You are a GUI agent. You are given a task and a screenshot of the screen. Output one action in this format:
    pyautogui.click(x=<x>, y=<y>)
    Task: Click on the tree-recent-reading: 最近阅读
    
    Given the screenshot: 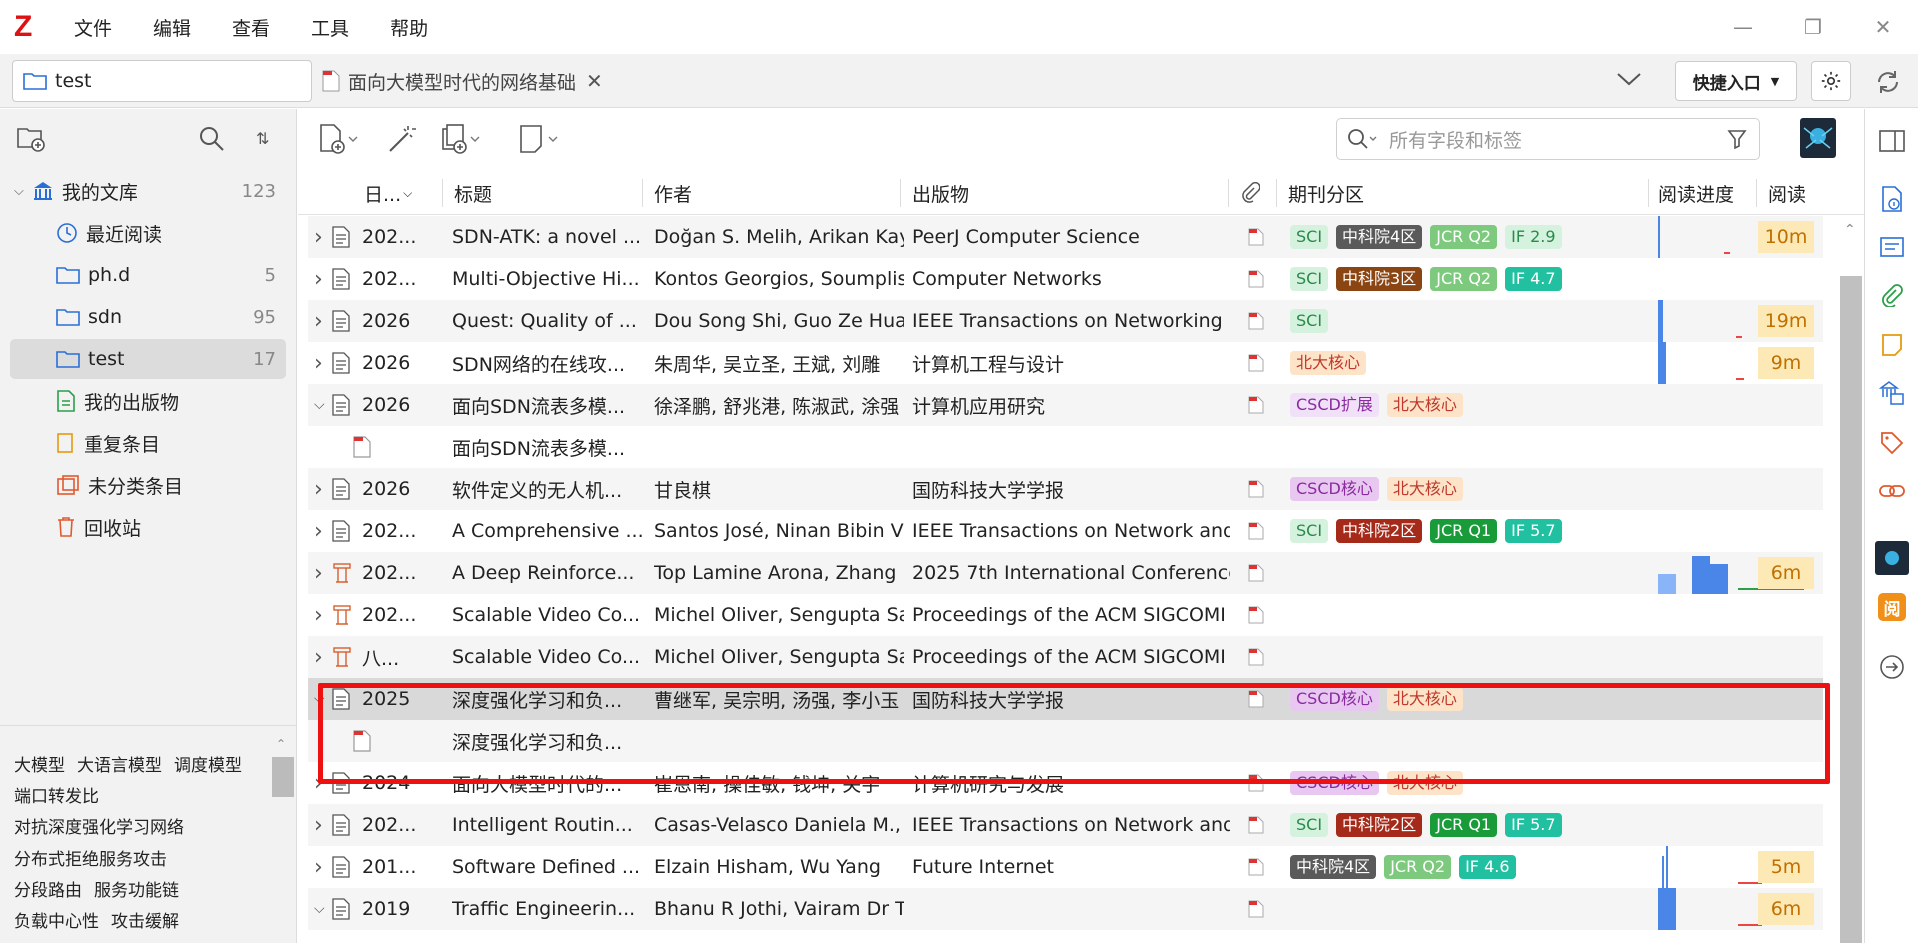 What is the action you would take?
    pyautogui.click(x=148, y=233)
    